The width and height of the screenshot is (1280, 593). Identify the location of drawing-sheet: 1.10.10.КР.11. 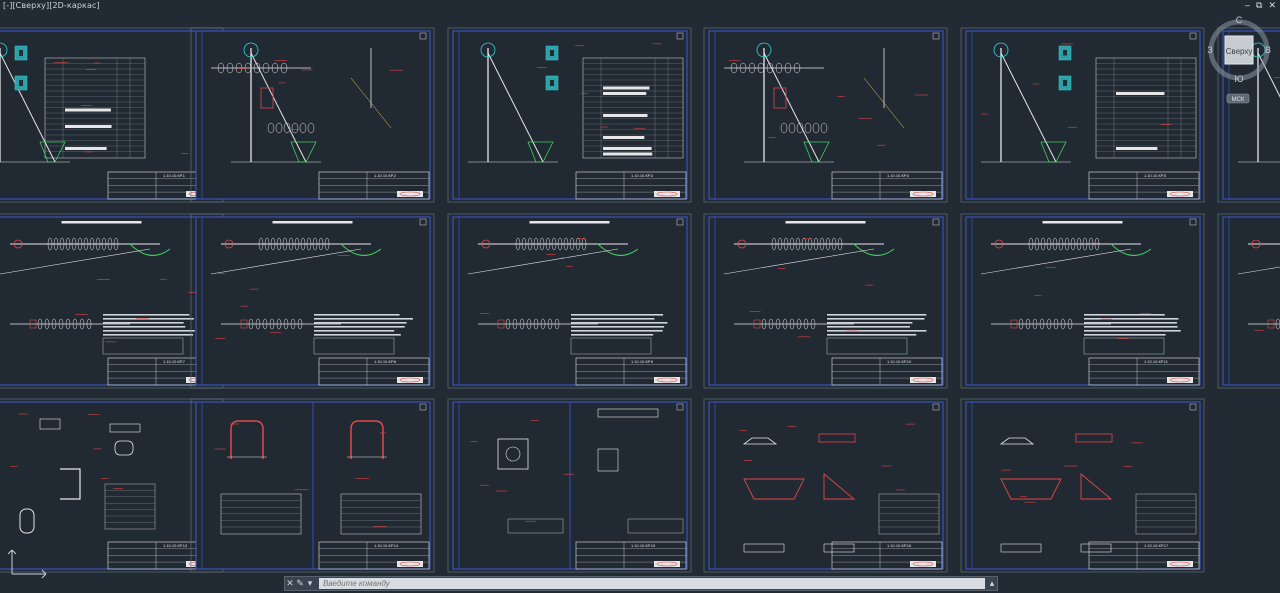
(1082, 301).